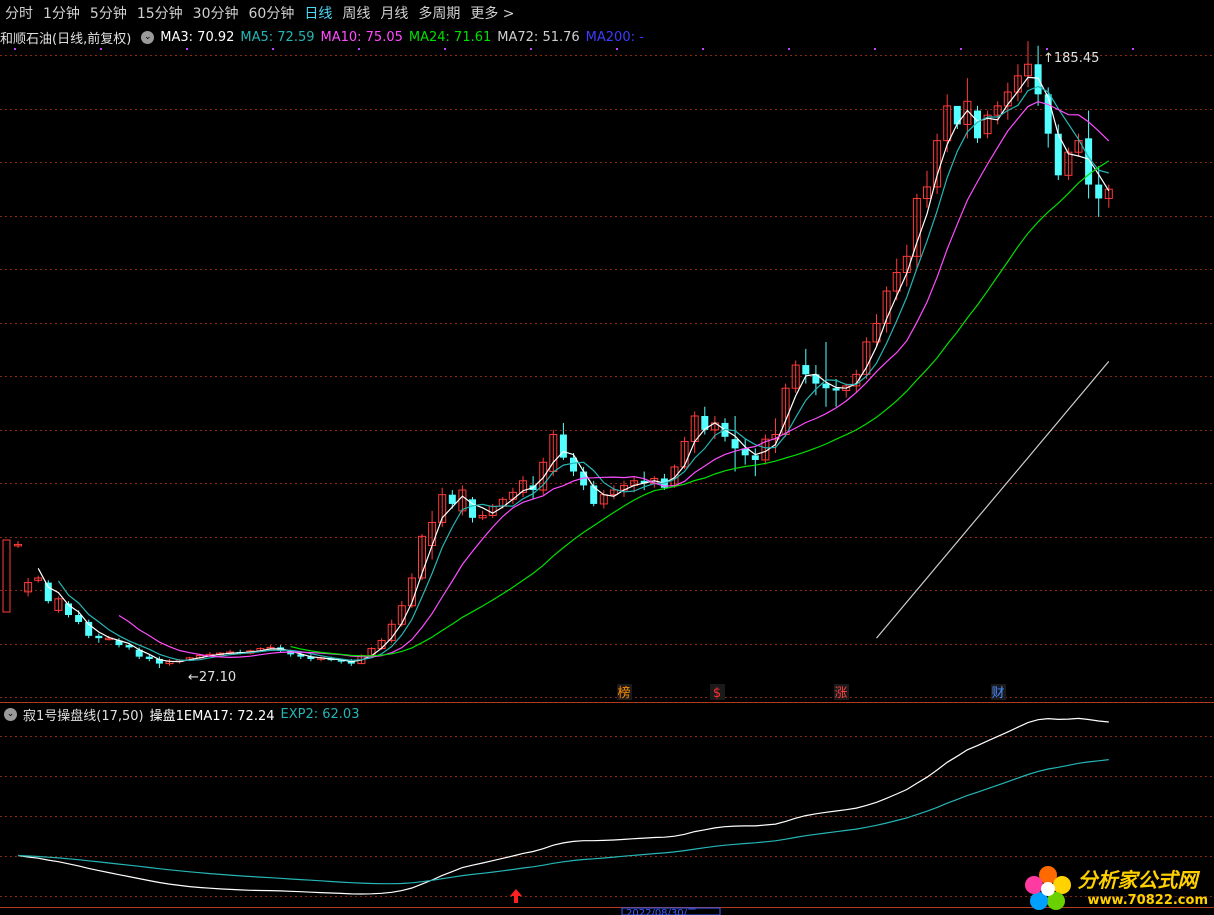 This screenshot has width=1214, height=915. What do you see at coordinates (356, 13) in the screenshot?
I see `period-tab-7: 周线` at bounding box center [356, 13].